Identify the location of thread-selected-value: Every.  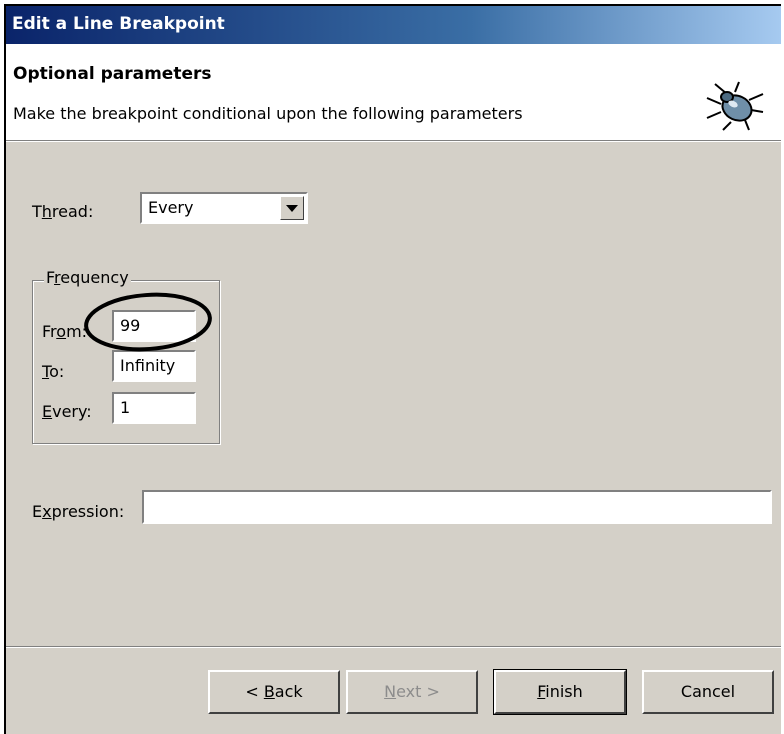
(171, 207).